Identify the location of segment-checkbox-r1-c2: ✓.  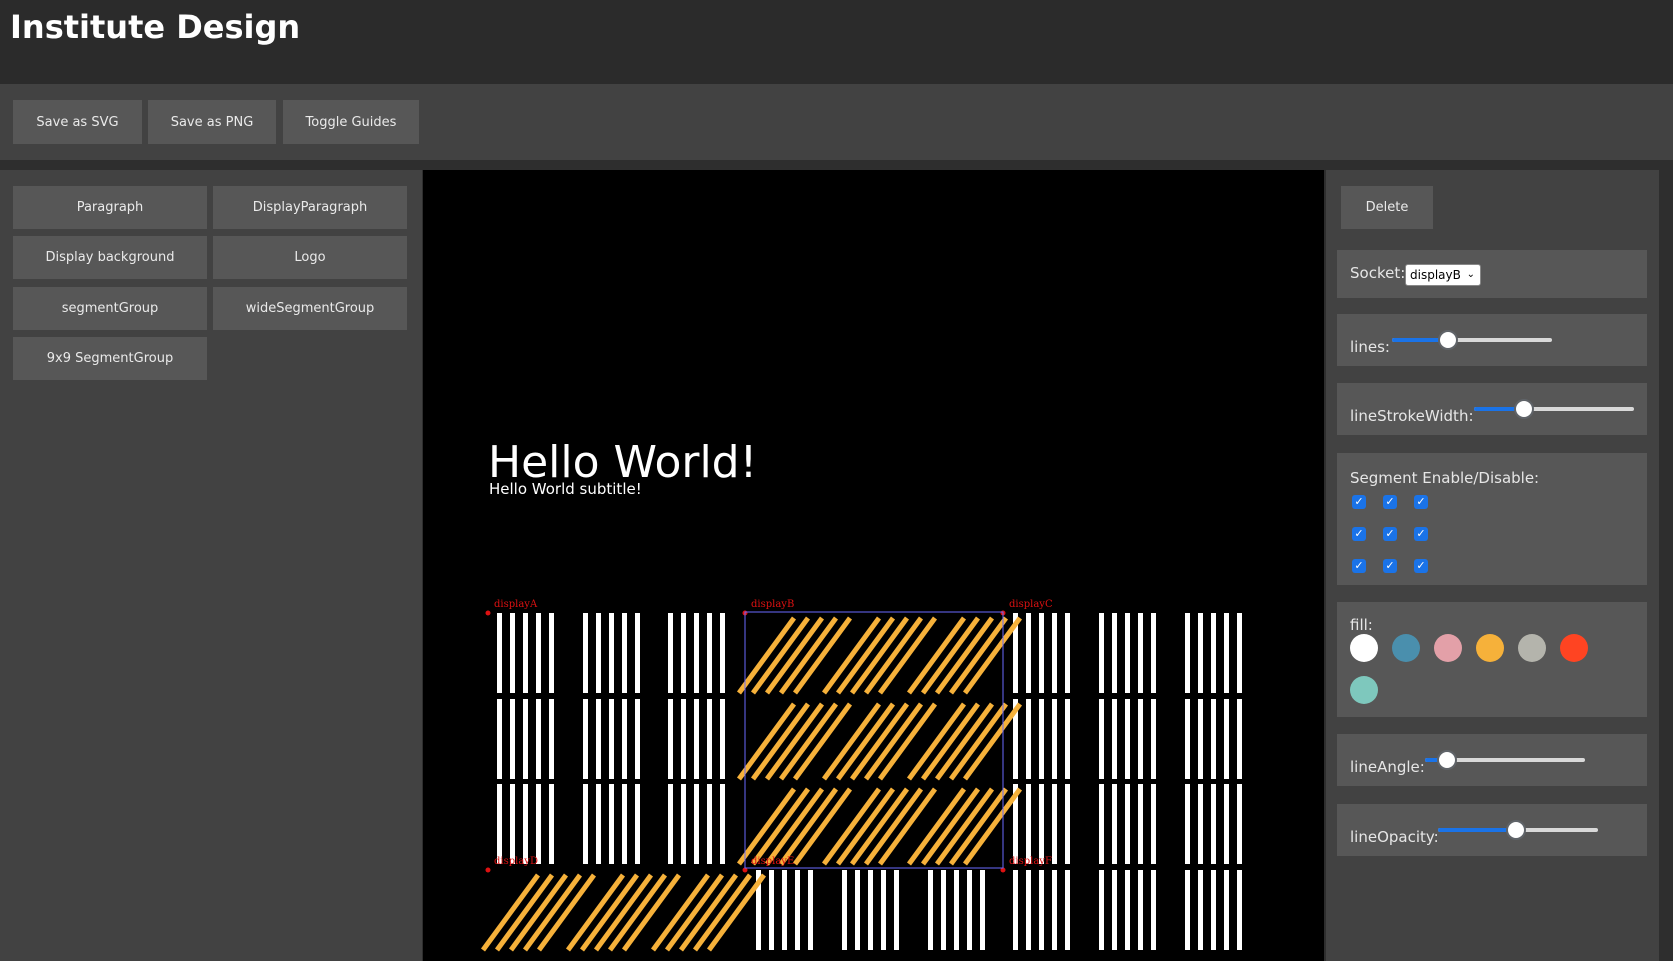
(1390, 502).